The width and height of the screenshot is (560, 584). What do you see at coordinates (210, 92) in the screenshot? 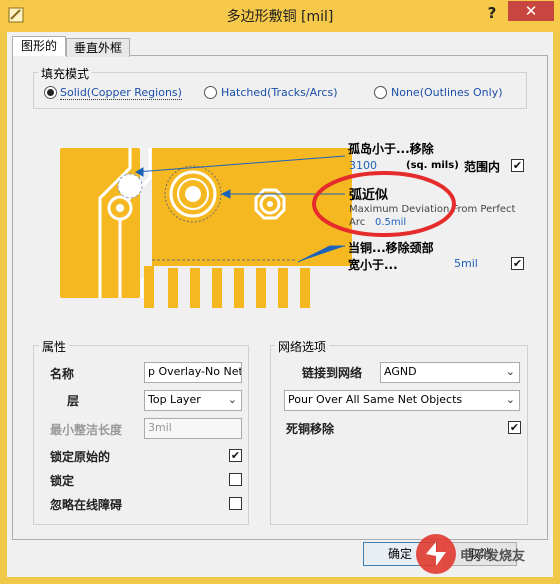
I see `fill-hatched-radio` at bounding box center [210, 92].